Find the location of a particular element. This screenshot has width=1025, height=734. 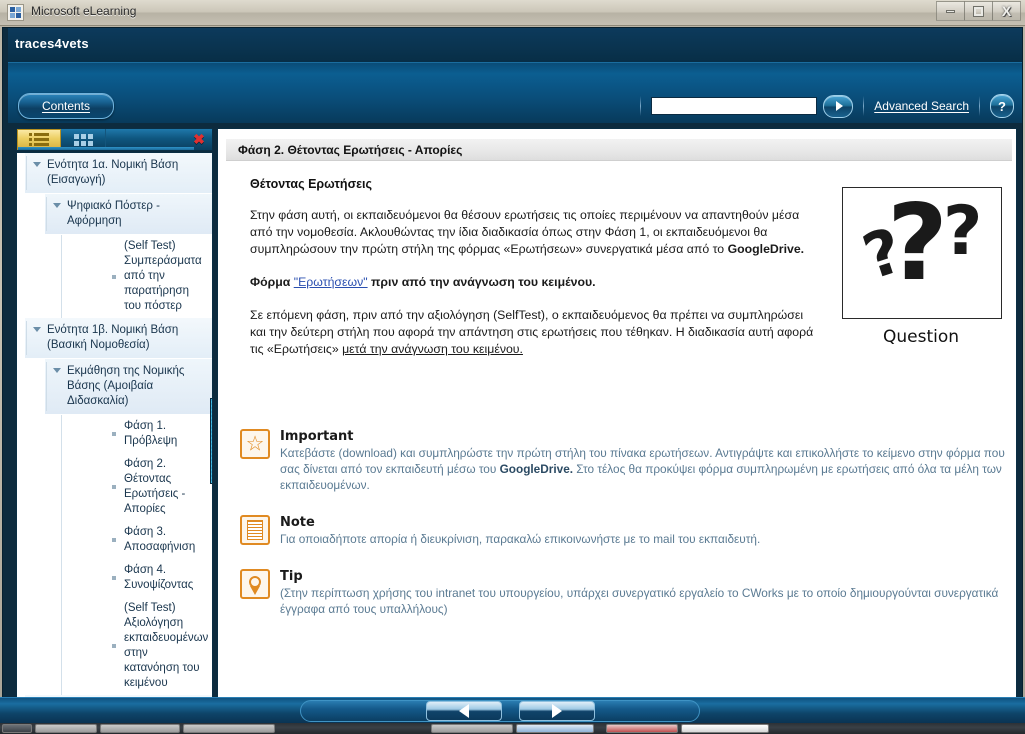

question-image-frame: ? ? ? is located at coordinates (922, 253).